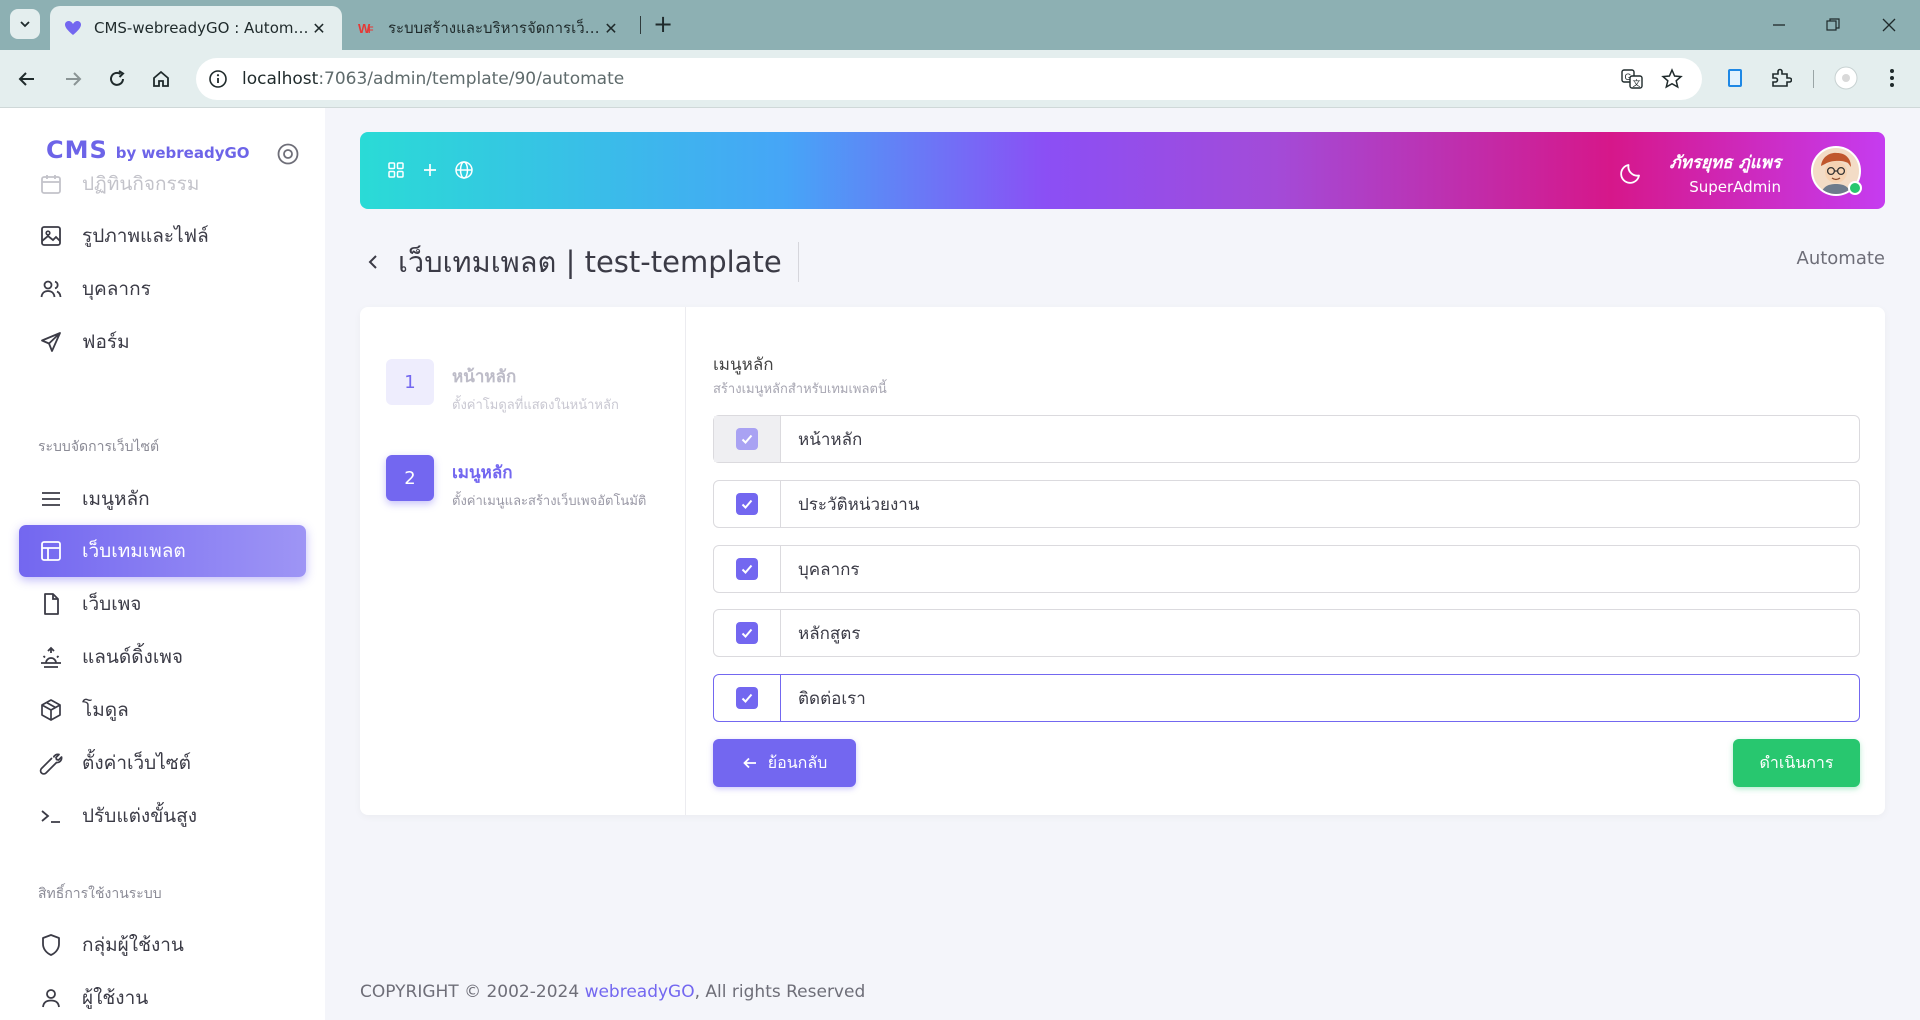  I want to click on chevron-down-icon, so click(25, 24).